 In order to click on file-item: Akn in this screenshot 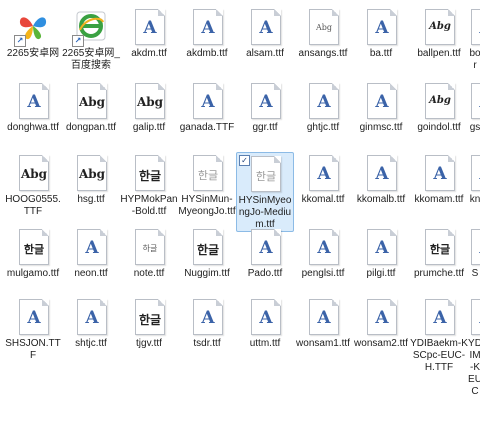, I will do `click(474, 179)`.